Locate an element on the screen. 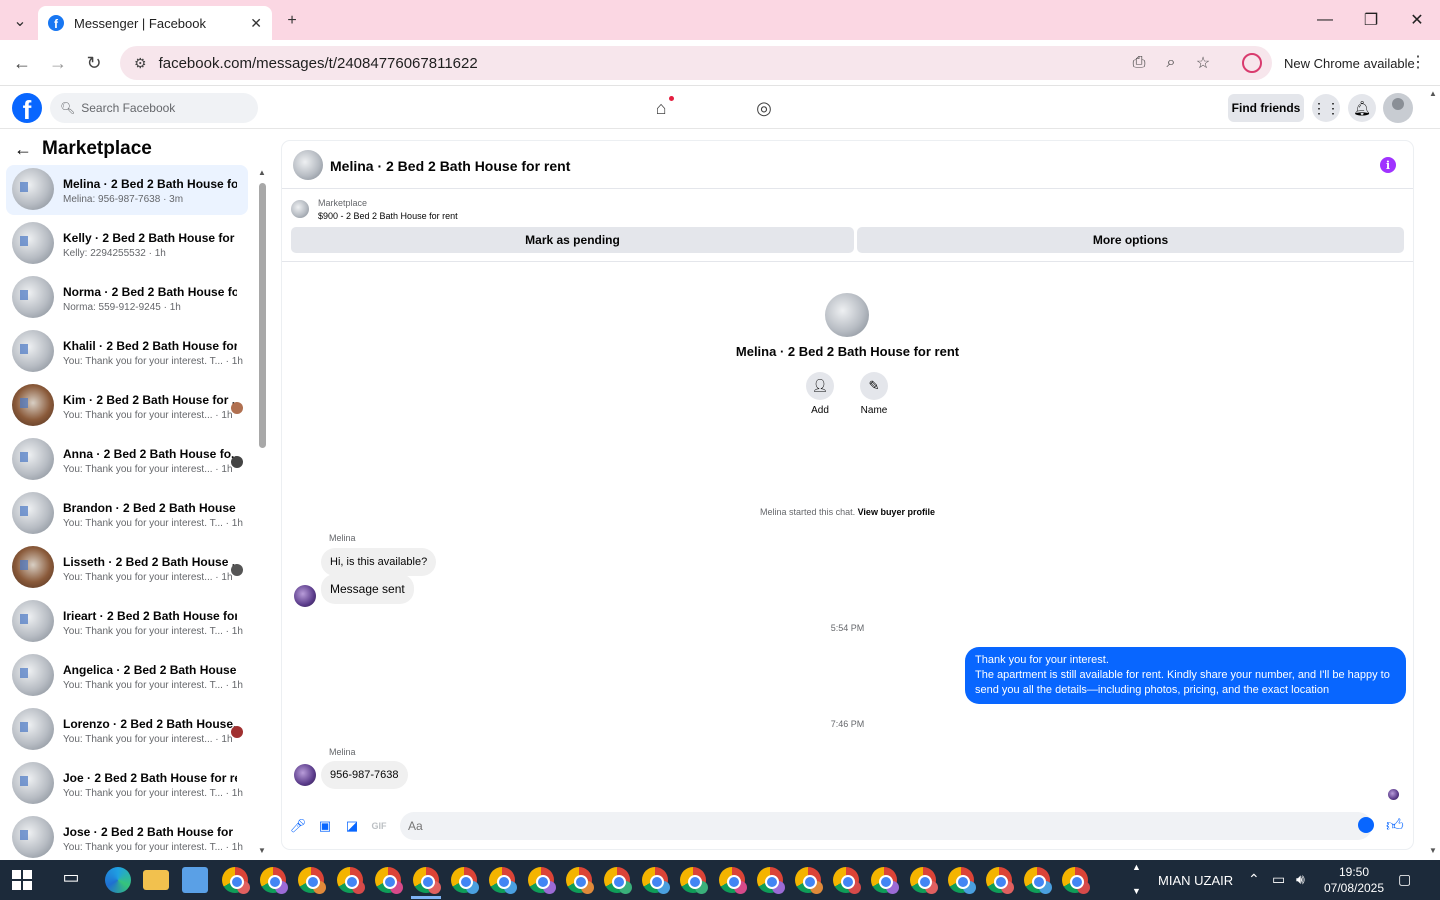 Image resolution: width=1440 pixels, height=900 pixels. windows-start-icon is located at coordinates (22, 880).